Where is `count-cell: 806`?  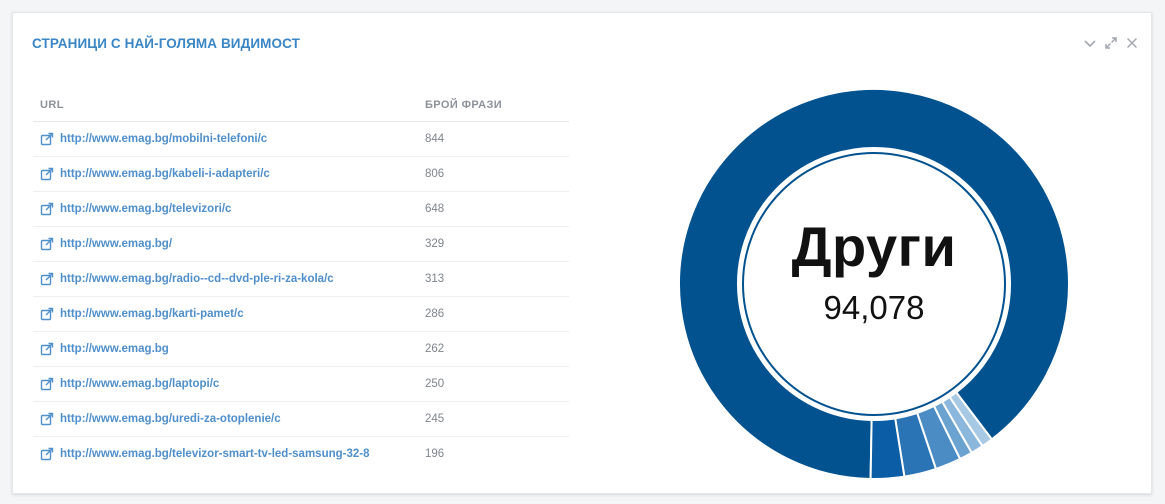 count-cell: 806 is located at coordinates (435, 174).